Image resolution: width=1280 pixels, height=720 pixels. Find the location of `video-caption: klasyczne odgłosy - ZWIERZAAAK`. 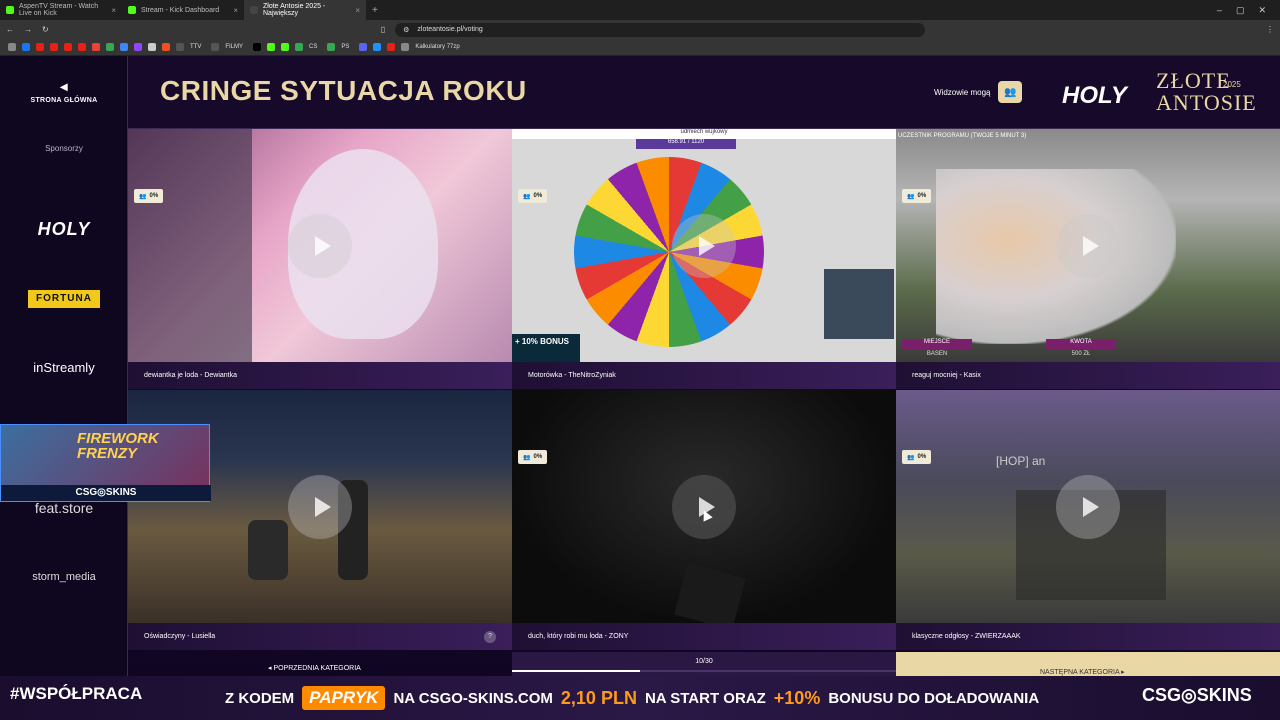

video-caption: klasyczne odgłosy - ZWIERZAAAK is located at coordinates (1088, 636).